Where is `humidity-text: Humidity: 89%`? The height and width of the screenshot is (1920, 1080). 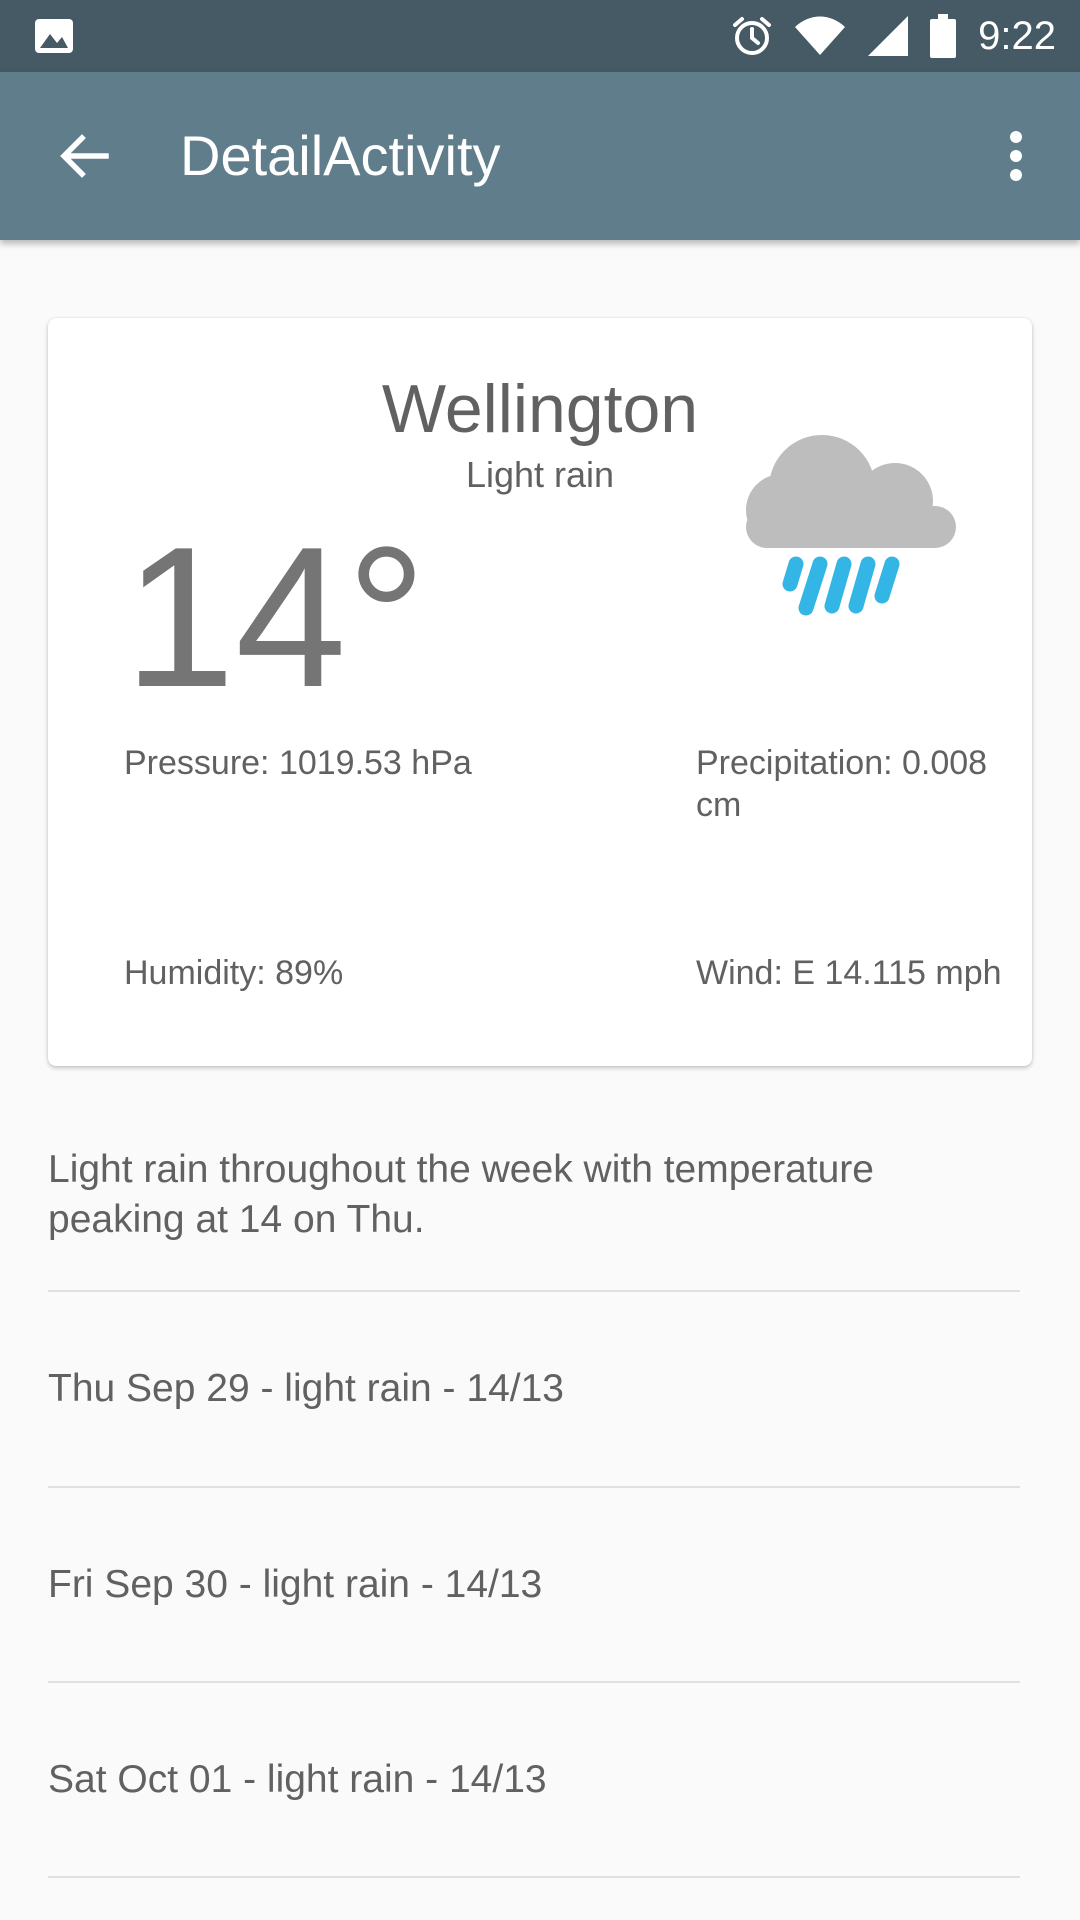
humidity-text: Humidity: 89% is located at coordinates (234, 973).